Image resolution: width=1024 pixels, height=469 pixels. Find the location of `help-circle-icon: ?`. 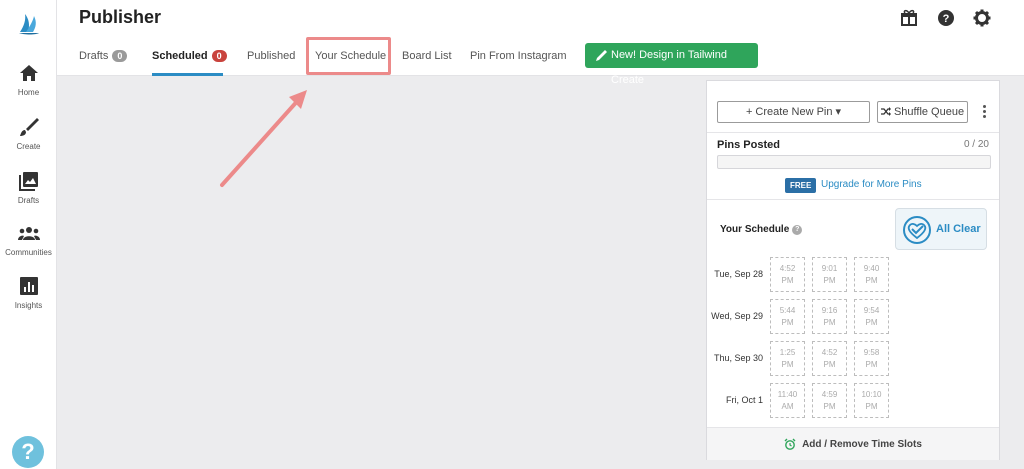

help-circle-icon: ? is located at coordinates (946, 18).